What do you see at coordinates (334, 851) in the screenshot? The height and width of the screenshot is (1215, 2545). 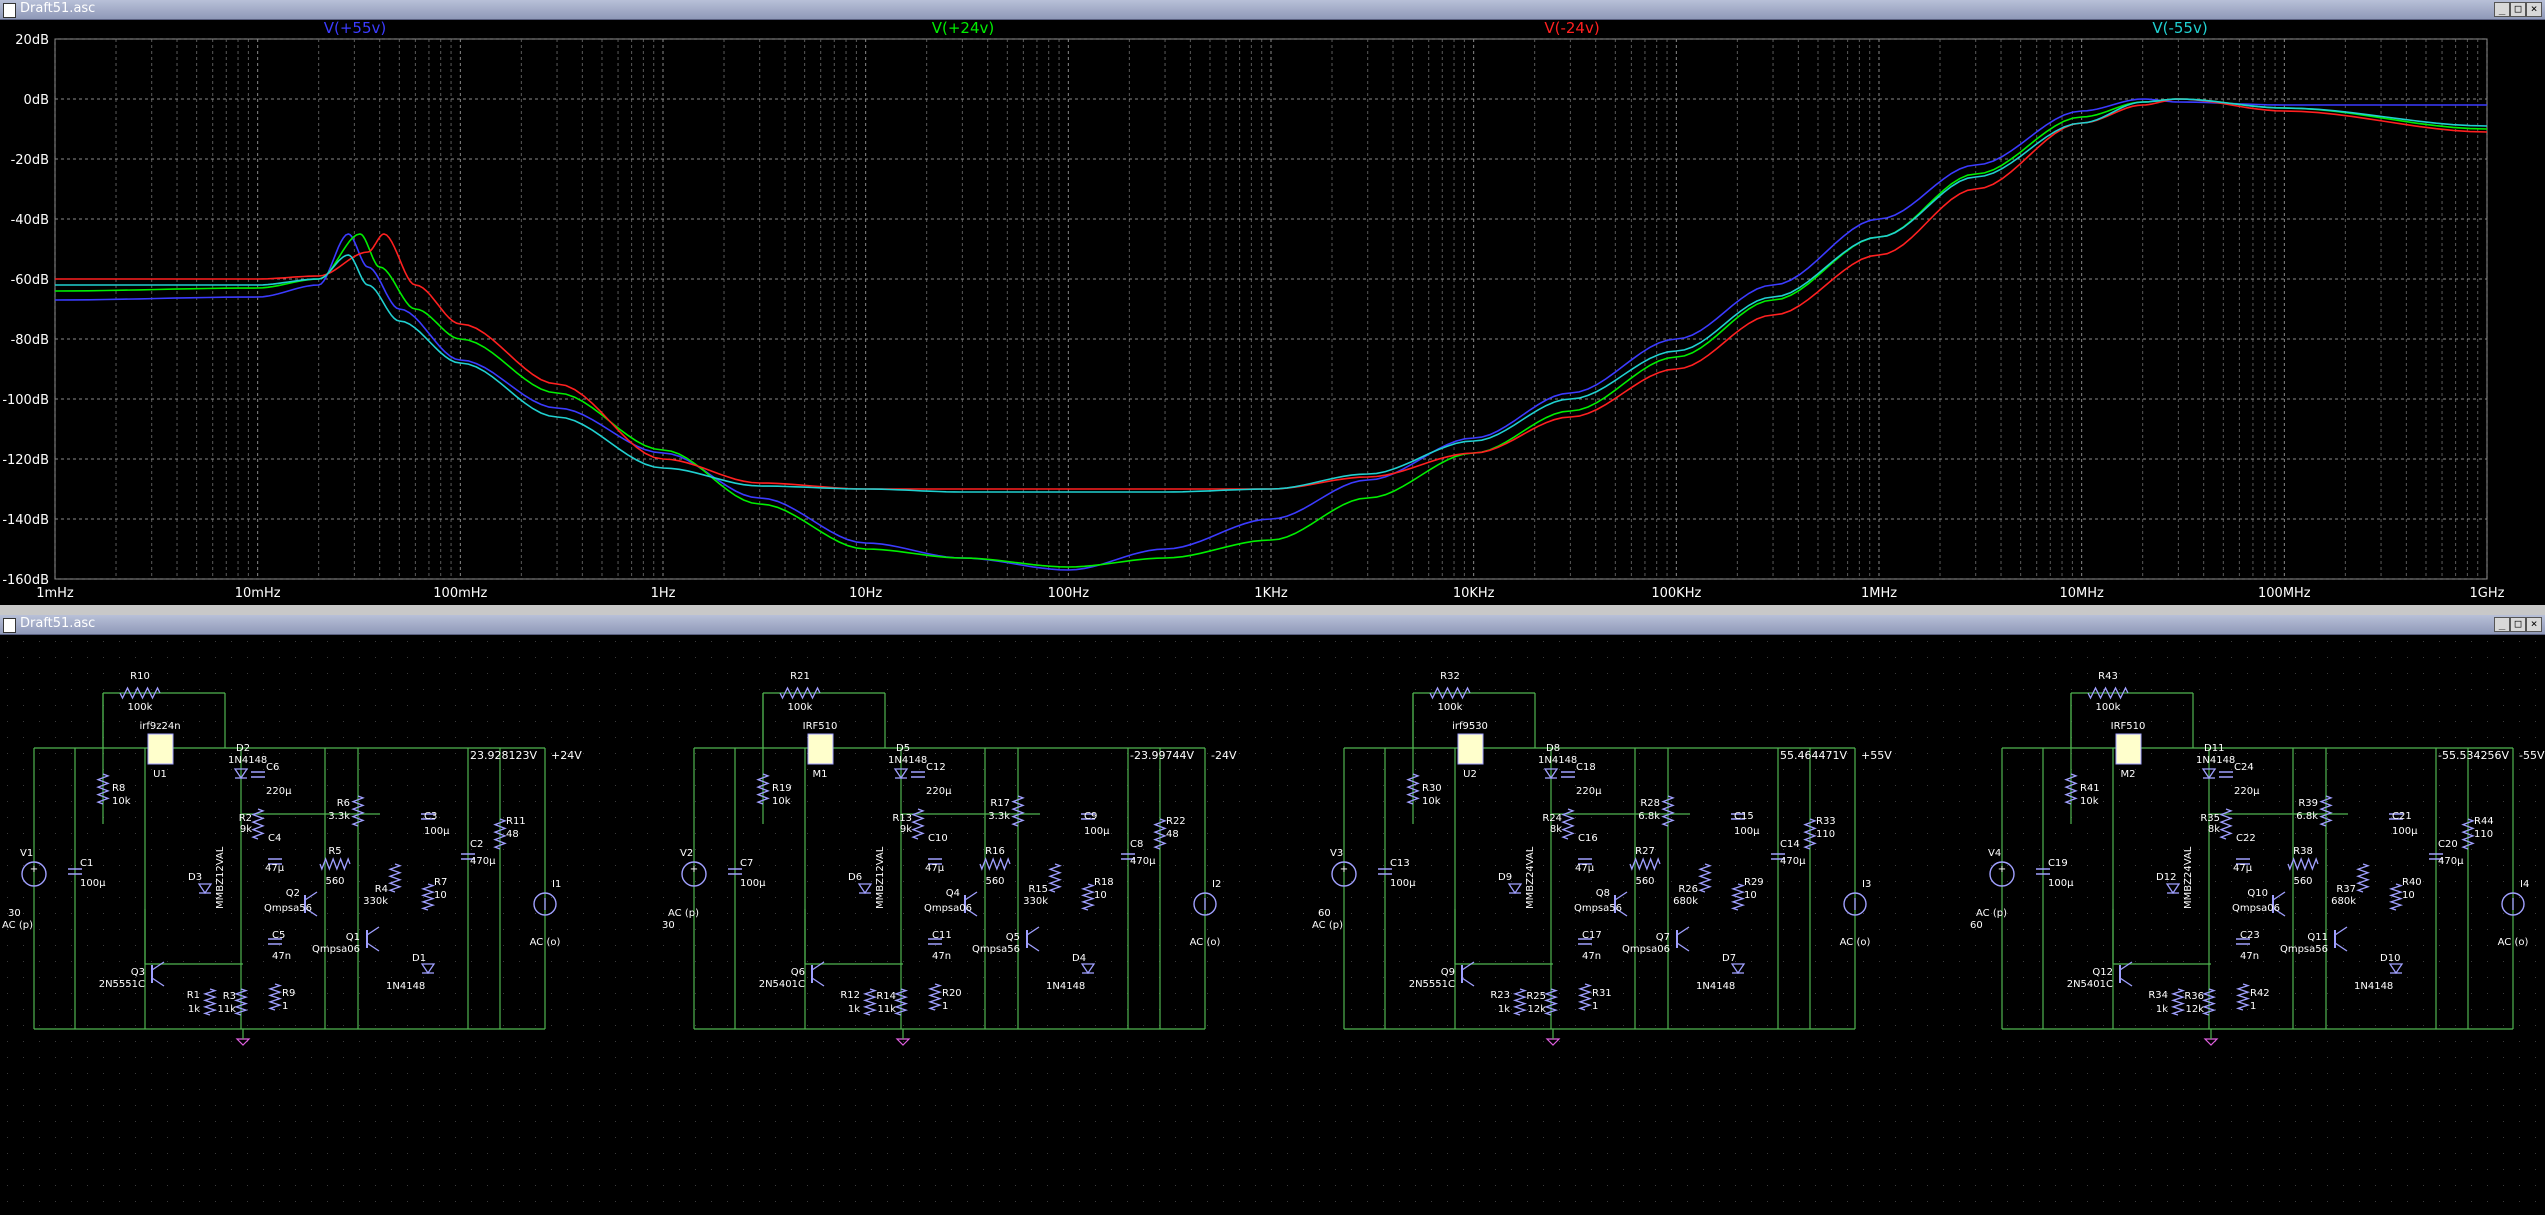 I see `label-R5: R5` at bounding box center [334, 851].